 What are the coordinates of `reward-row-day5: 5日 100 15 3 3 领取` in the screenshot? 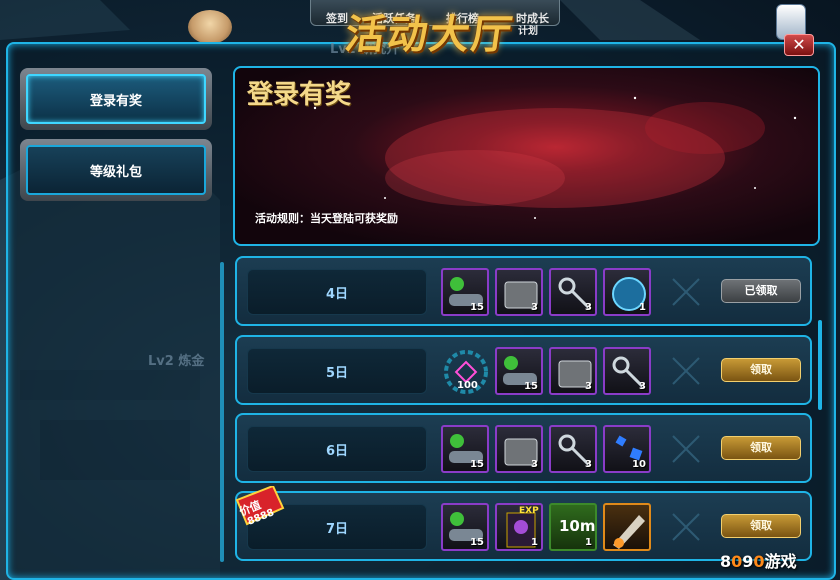 It's located at (523, 370).